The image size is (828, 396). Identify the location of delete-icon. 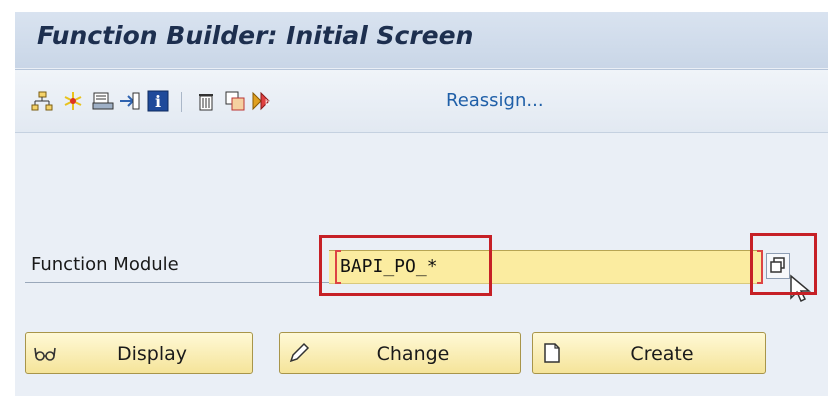
(206, 101).